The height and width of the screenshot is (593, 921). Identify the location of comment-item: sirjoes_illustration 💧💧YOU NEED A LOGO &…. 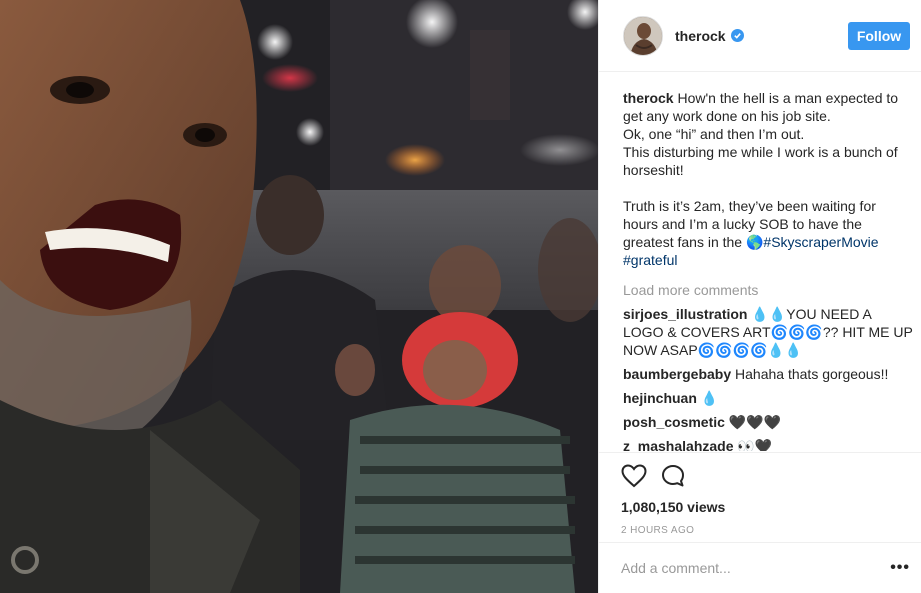
(768, 332).